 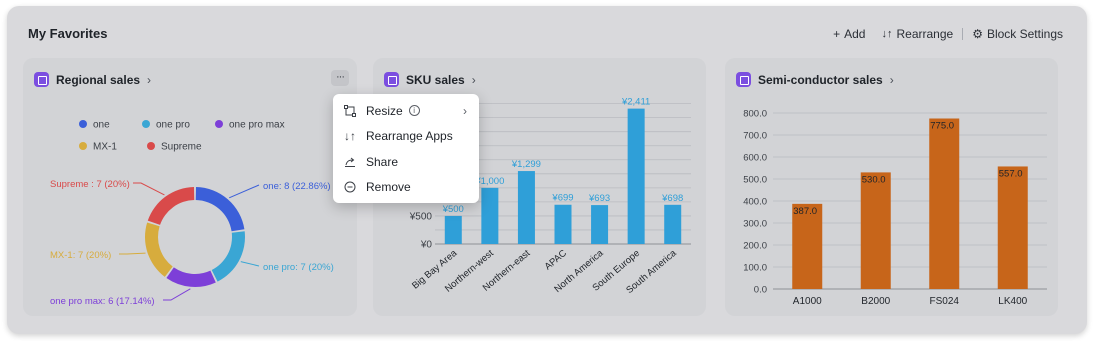 I want to click on resize-icon, so click(x=350, y=111).